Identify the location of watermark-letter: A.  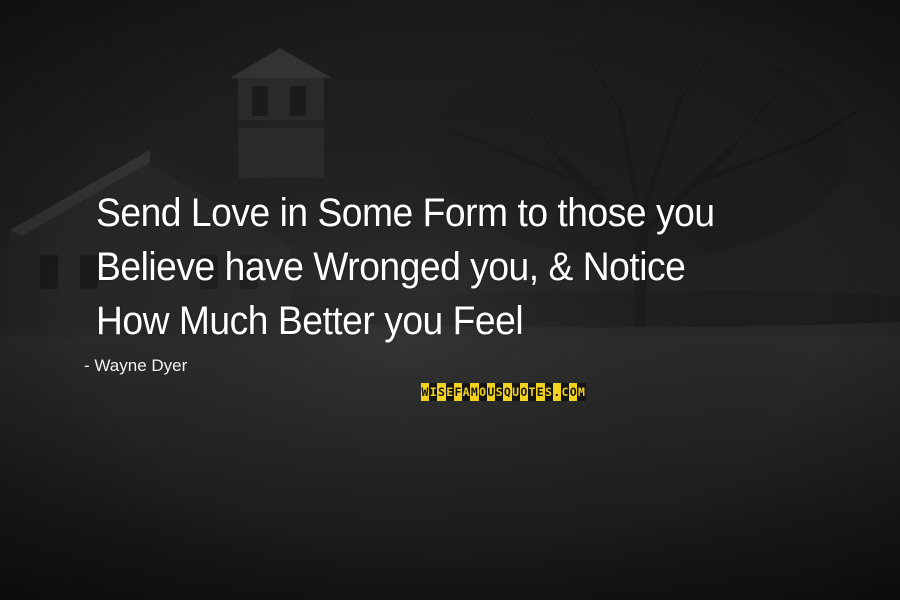
(466, 392).